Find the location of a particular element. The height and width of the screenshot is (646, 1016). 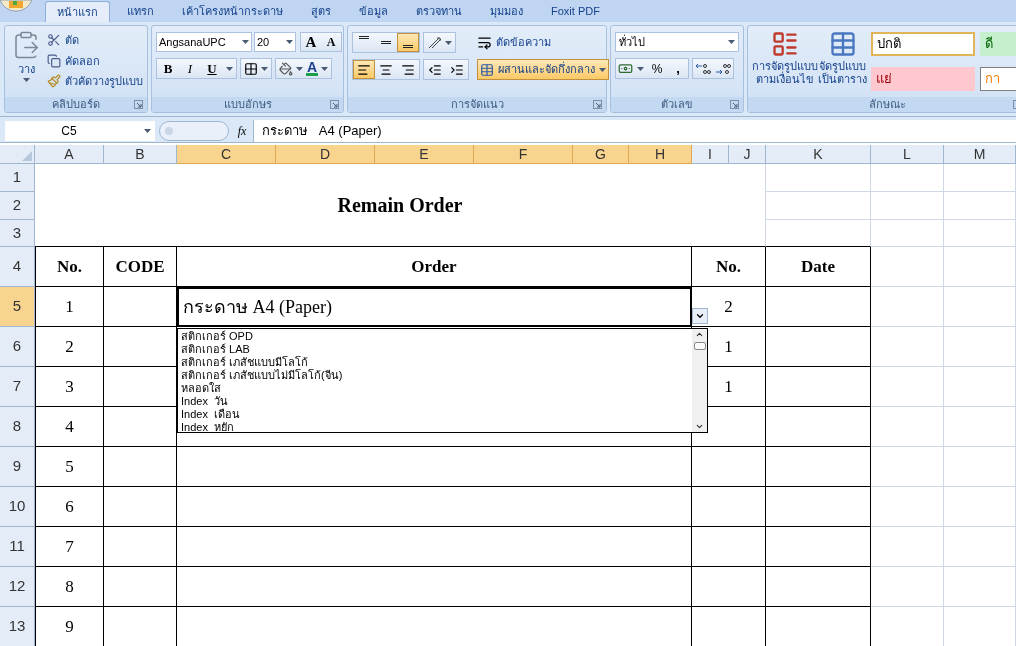

horizontal-align-button is located at coordinates (364, 69).